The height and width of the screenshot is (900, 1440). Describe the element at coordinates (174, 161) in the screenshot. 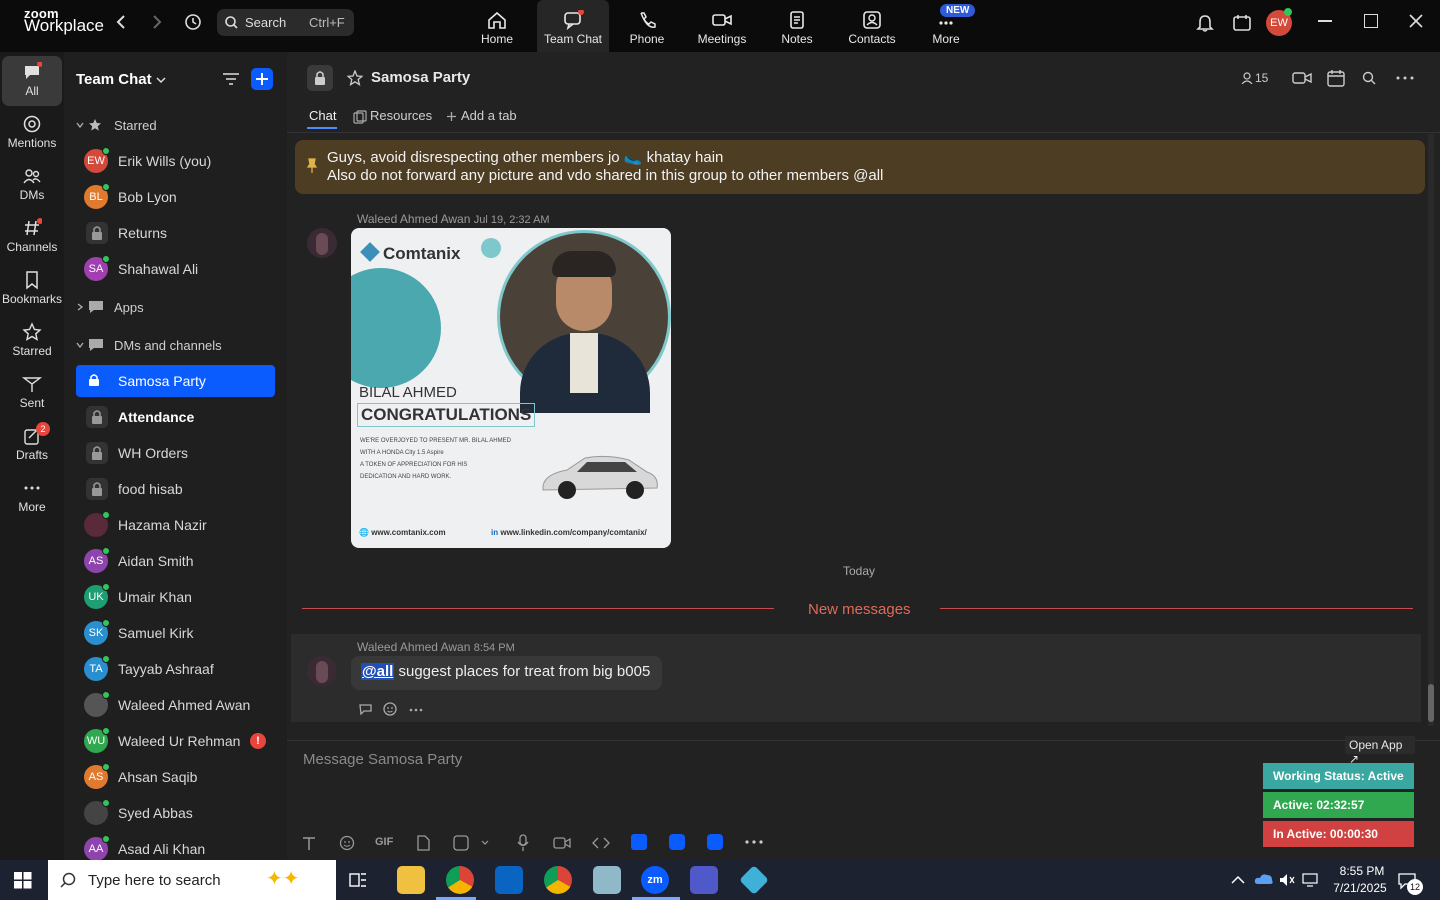

I see `sidebar-item-erik-wills: EW Erik Wills (you)` at that location.